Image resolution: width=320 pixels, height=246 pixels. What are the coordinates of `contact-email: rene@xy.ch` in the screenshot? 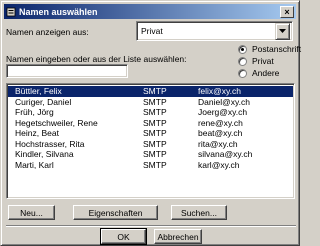 It's located at (220, 122).